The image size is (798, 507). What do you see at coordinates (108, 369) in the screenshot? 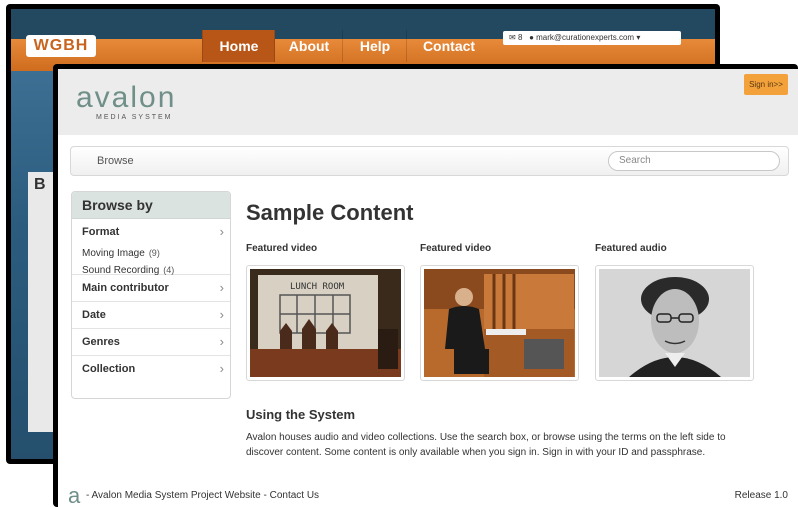
I see `facet-label: Collection` at bounding box center [108, 369].